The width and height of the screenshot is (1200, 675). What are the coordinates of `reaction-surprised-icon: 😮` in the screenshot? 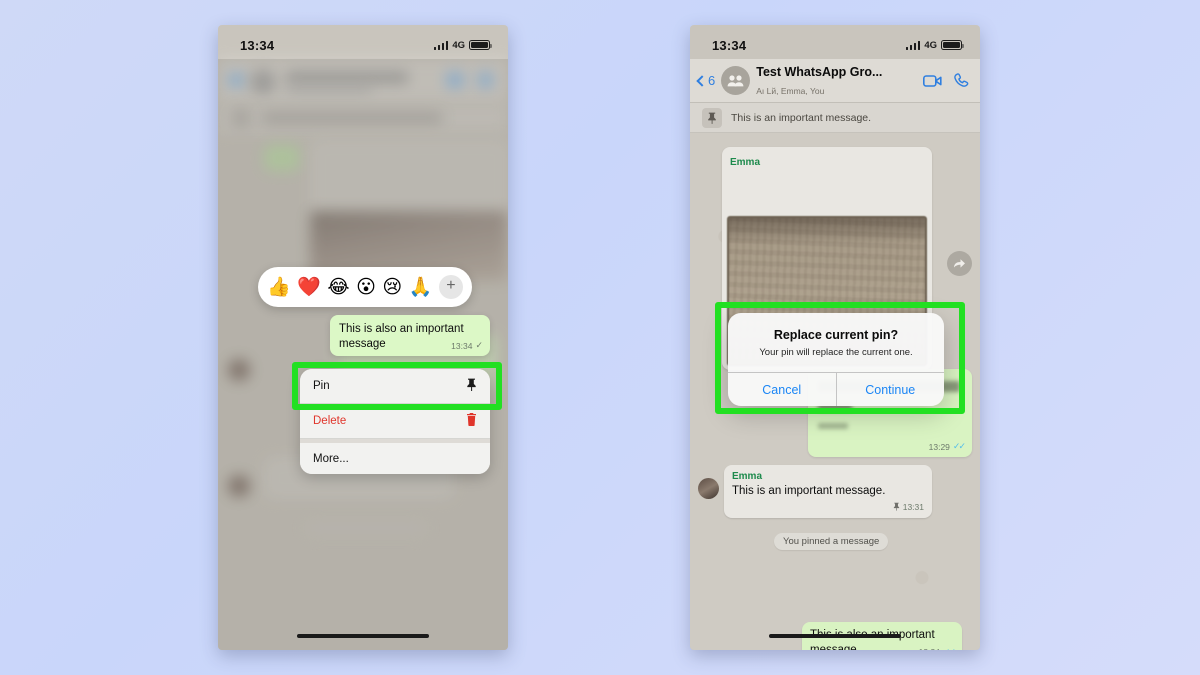 It's located at (366, 287).